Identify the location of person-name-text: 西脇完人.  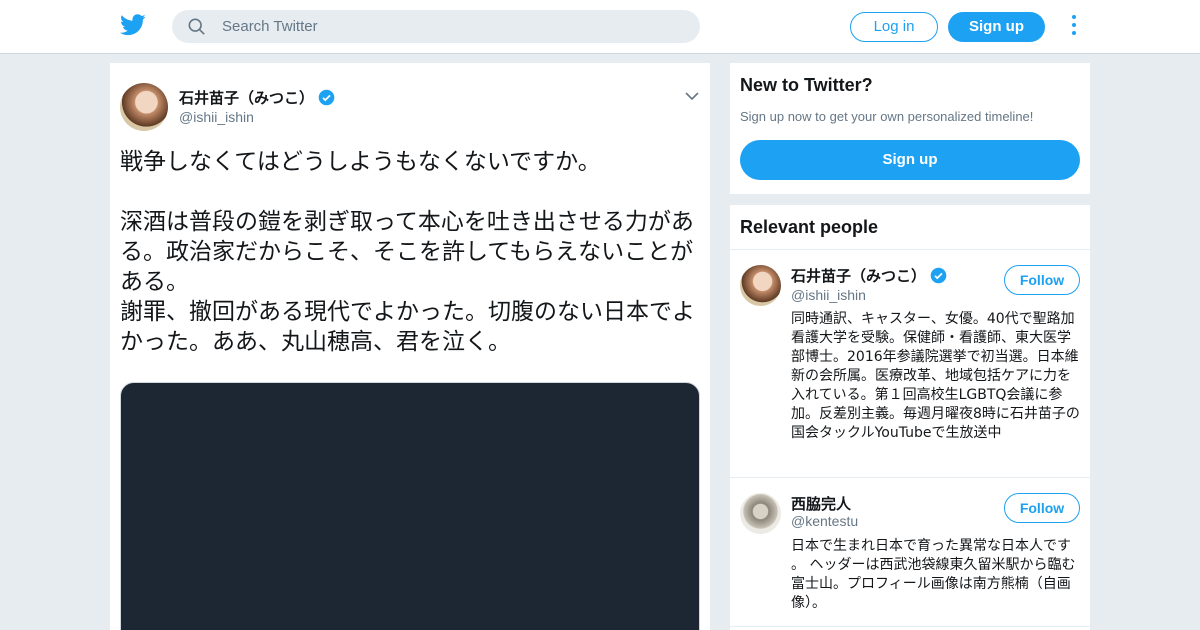
(821, 504).